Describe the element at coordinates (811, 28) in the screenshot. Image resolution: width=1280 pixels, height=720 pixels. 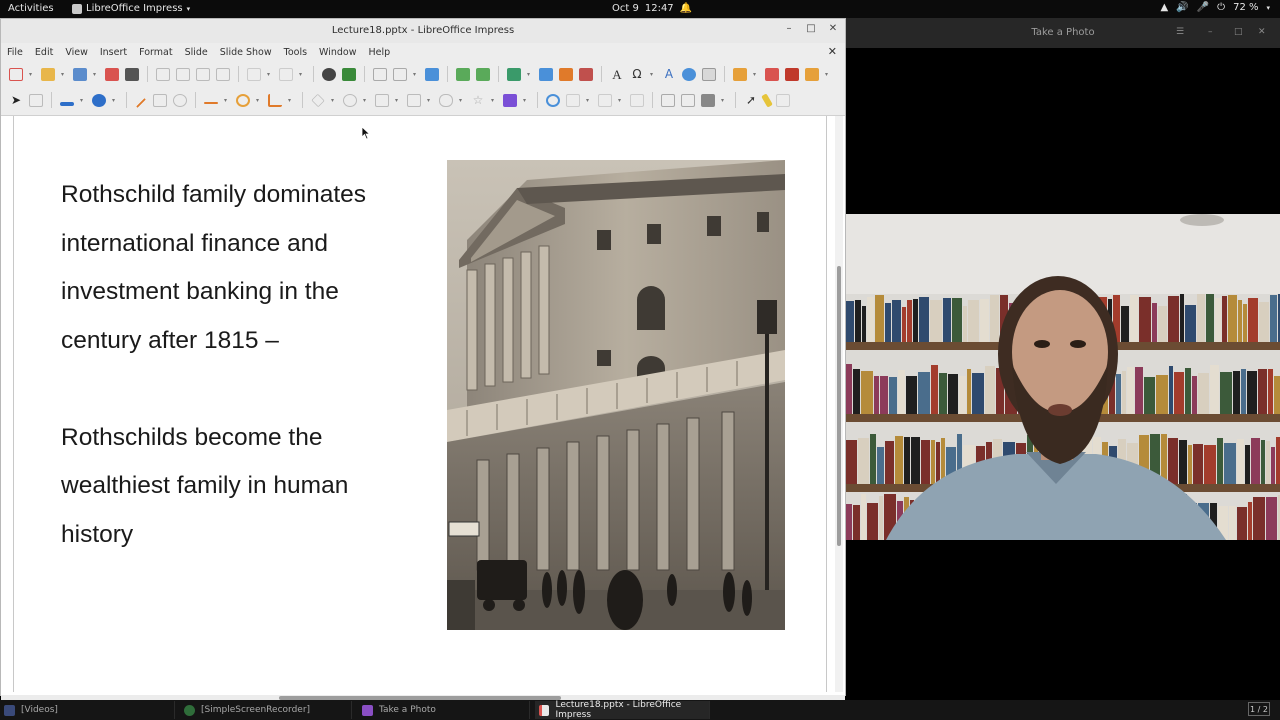
I see `maximize-button: □` at that location.